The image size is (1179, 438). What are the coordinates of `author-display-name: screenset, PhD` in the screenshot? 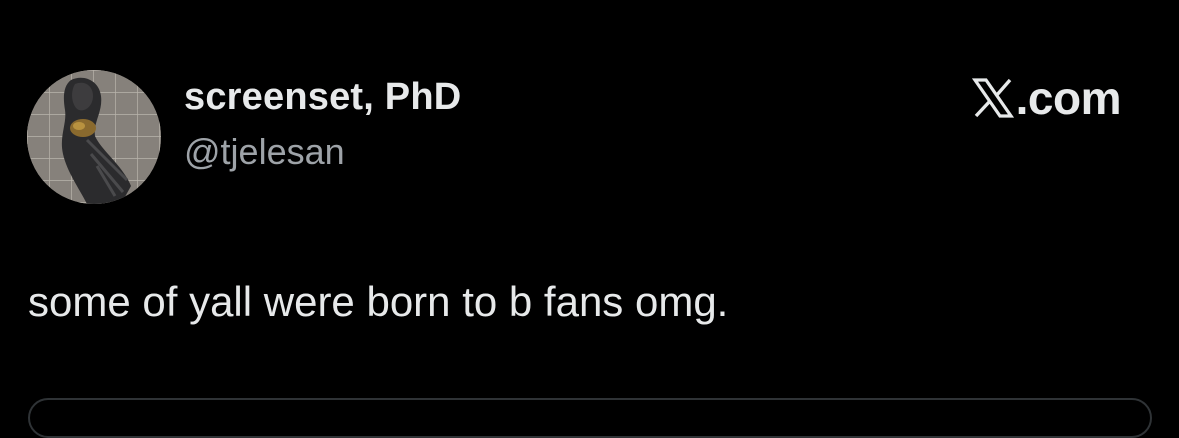 It's located at (322, 97).